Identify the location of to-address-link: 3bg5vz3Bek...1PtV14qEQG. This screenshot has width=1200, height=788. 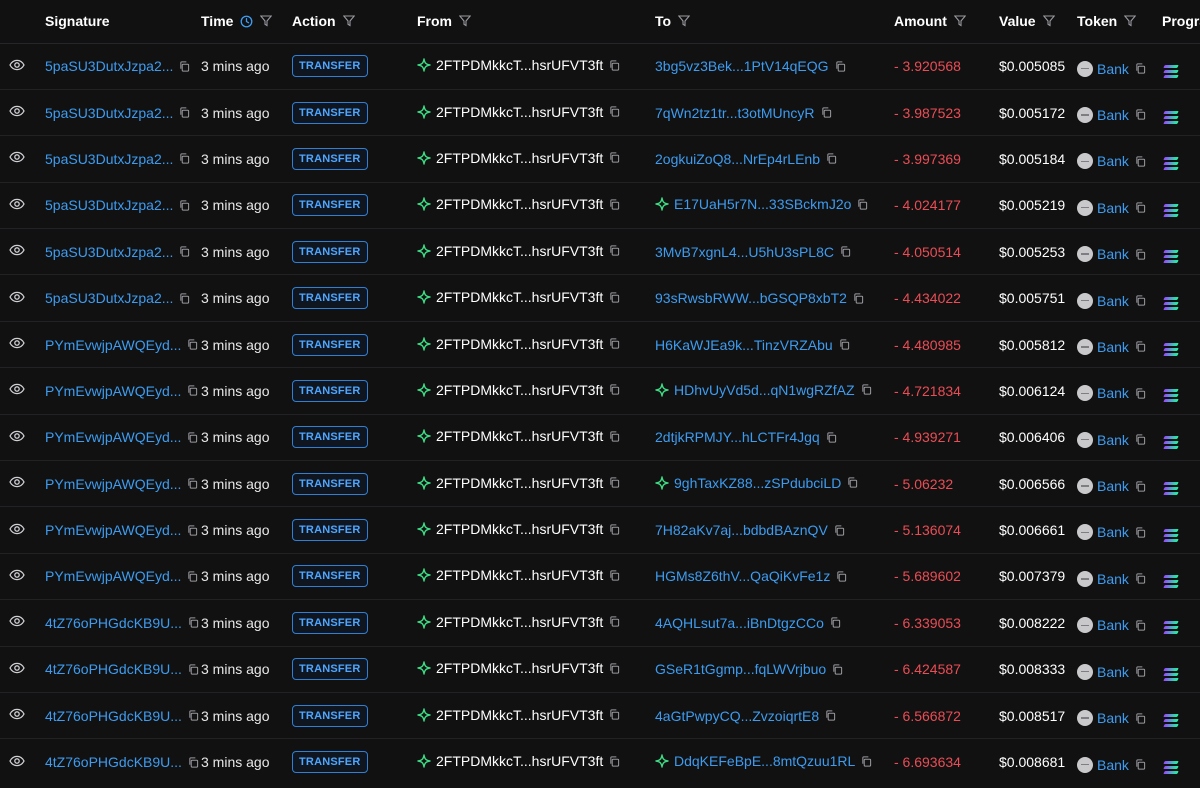
(742, 66).